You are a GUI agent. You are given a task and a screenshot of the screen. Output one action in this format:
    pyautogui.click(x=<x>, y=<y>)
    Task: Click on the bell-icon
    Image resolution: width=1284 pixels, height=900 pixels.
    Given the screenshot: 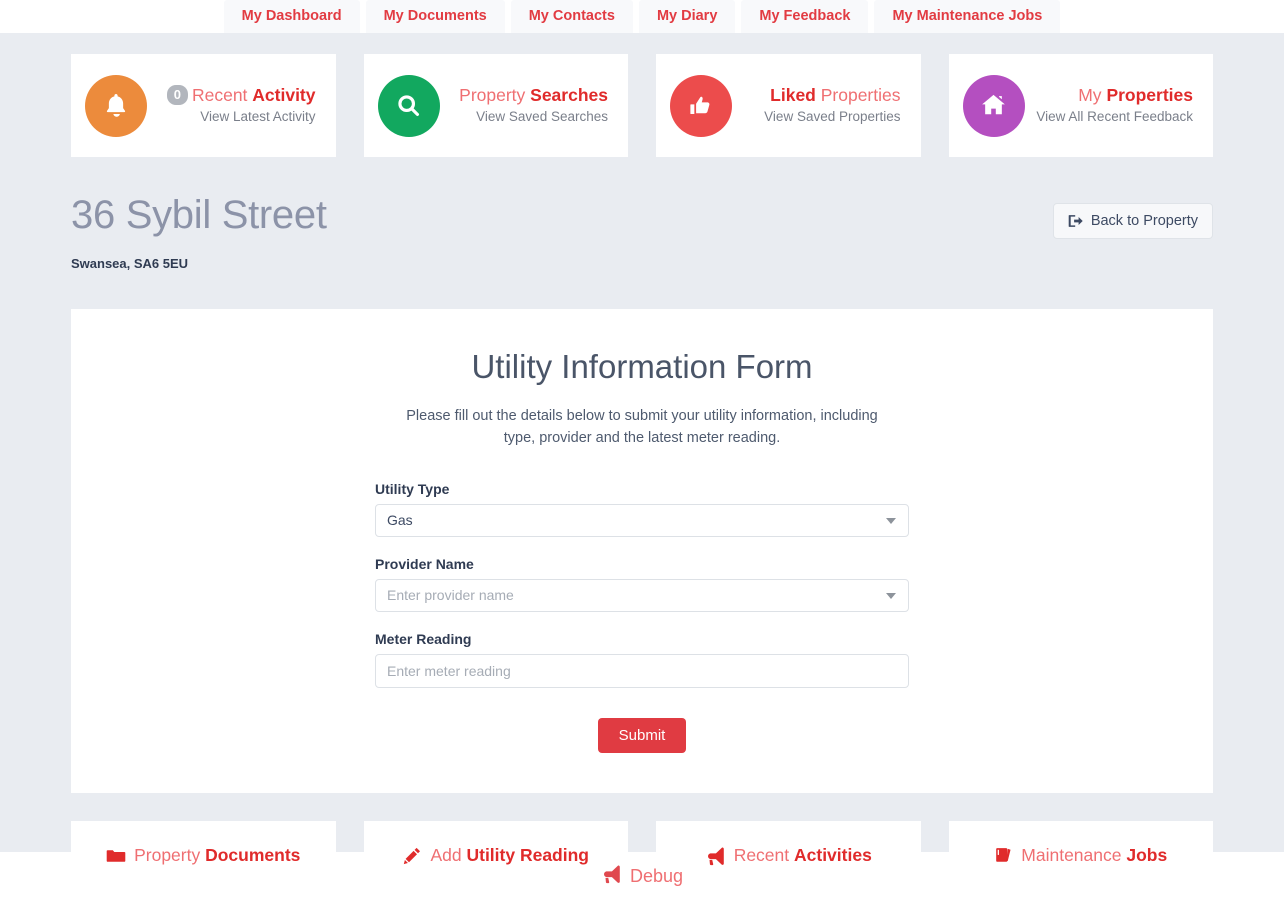 What is the action you would take?
    pyautogui.click(x=116, y=106)
    